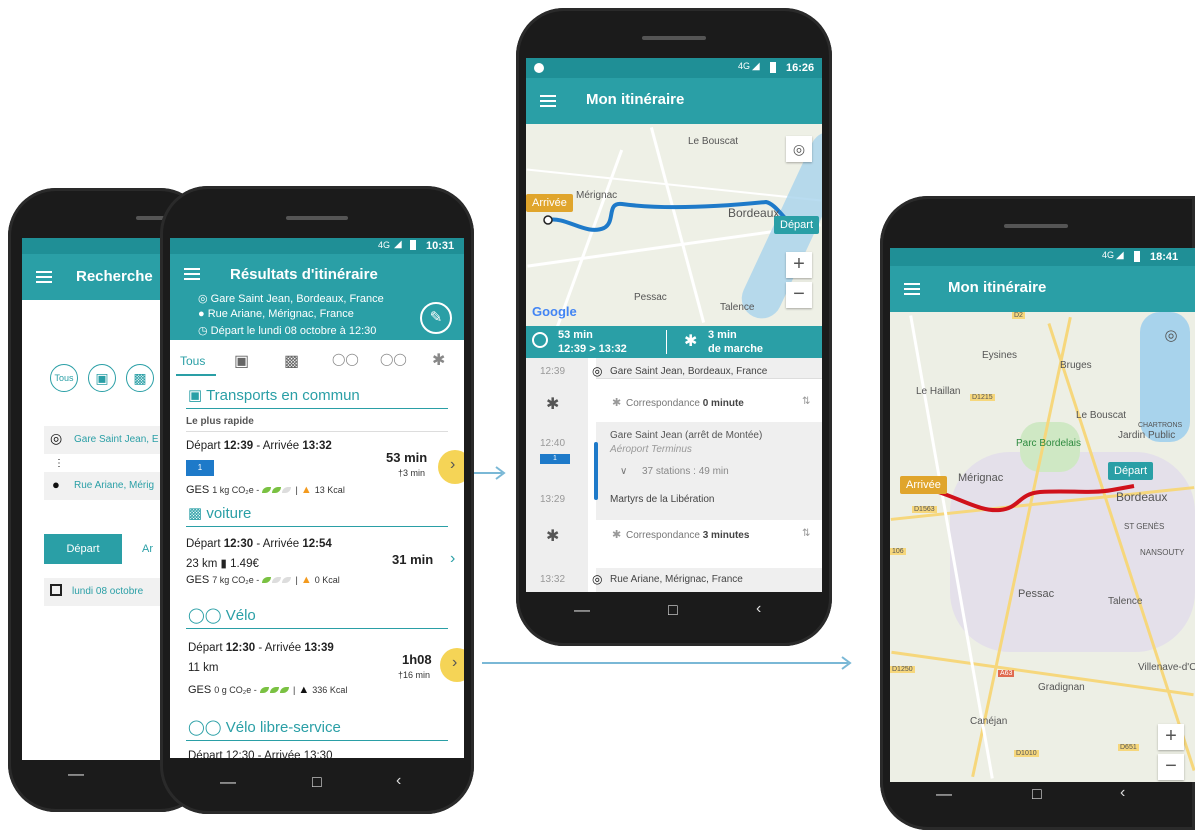 The width and height of the screenshot is (1195, 830). I want to click on fuel-icon: ▮, so click(223, 564).